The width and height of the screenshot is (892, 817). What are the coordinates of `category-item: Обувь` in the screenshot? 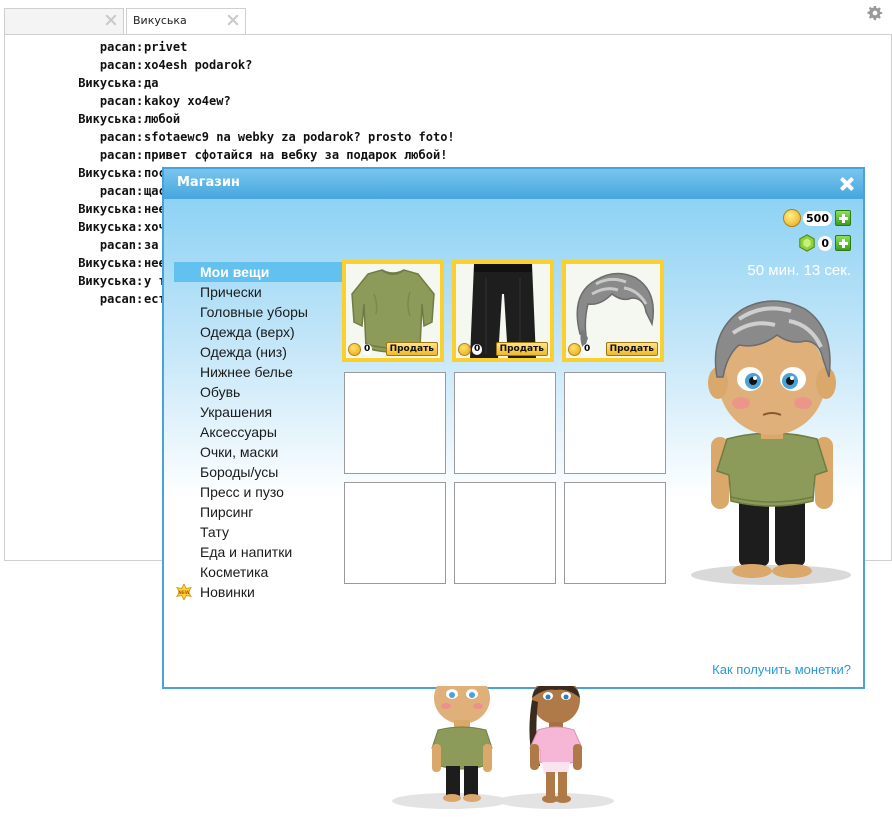 It's located at (258, 392).